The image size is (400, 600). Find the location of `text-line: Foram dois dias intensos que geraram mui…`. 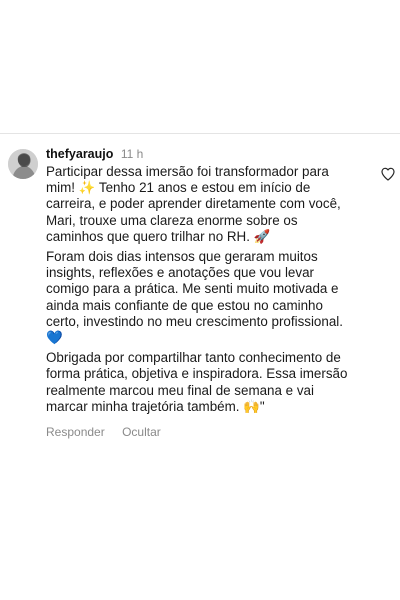

text-line: Foram dois dias intensos que geraram mui… is located at coordinates (182, 257).